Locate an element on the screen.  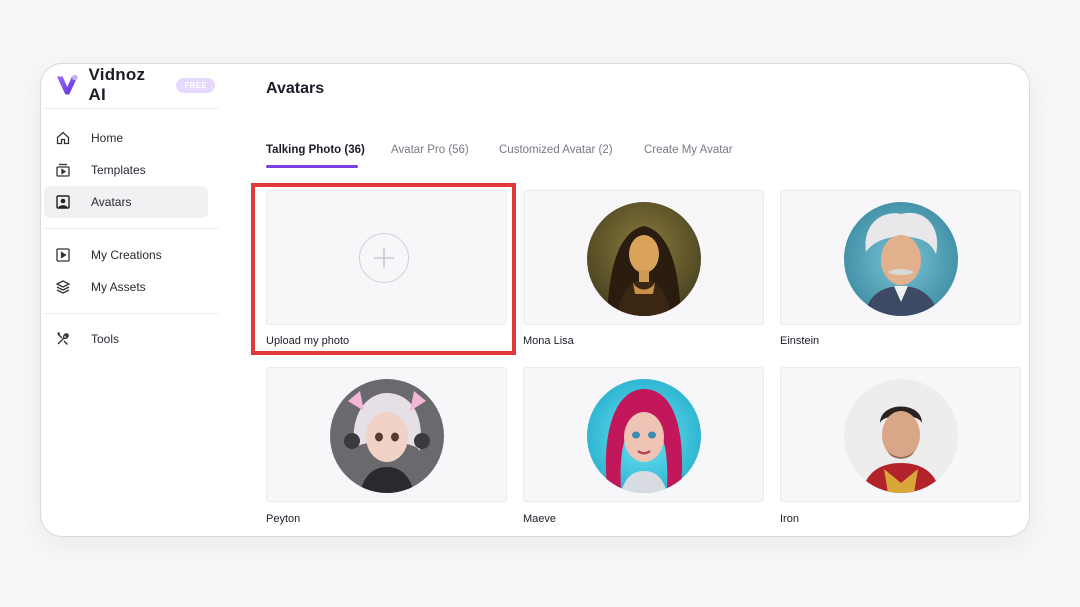
iron-portrait is located at coordinates (901, 436).